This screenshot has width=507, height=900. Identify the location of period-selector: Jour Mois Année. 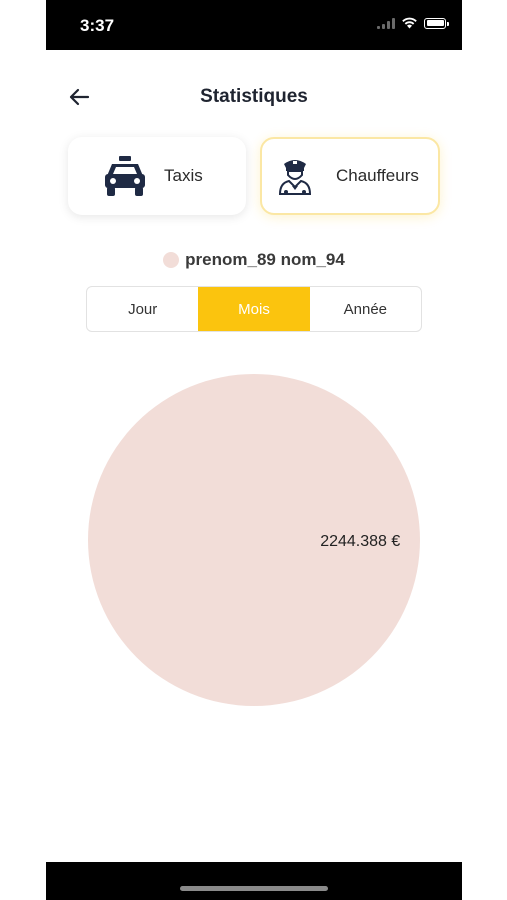
(254, 309).